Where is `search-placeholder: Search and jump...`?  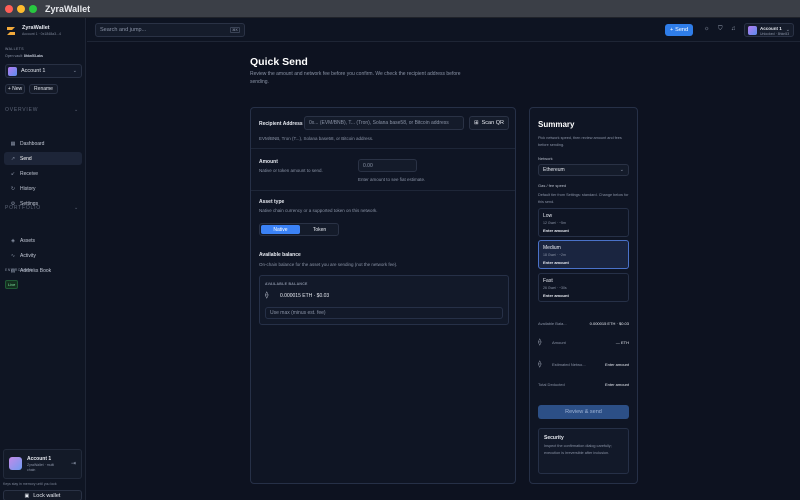
search-placeholder: Search and jump... is located at coordinates (123, 30).